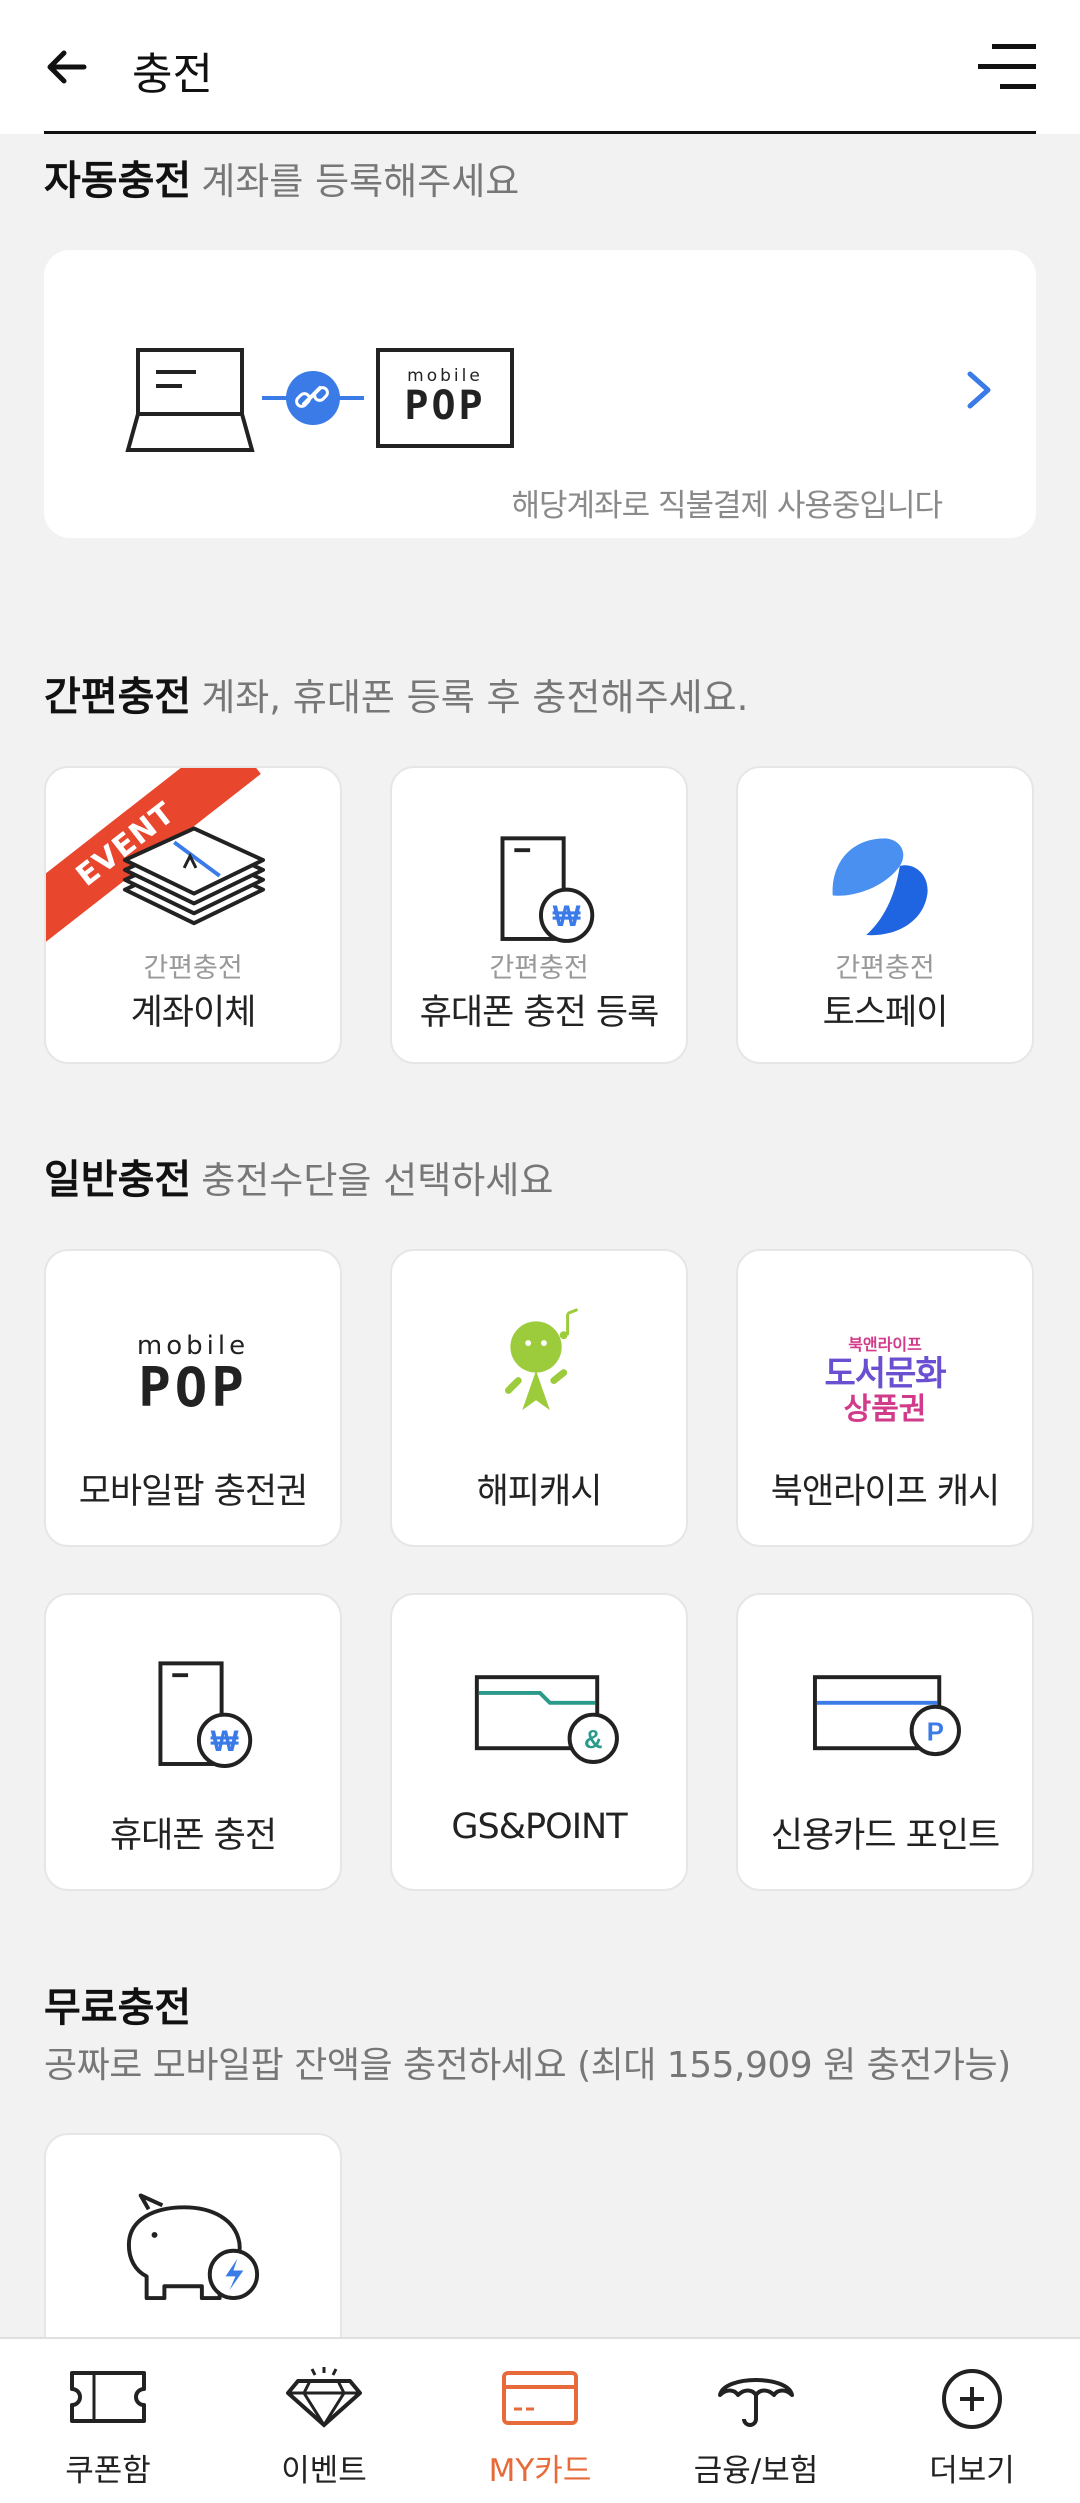  What do you see at coordinates (193, 1375) in the screenshot?
I see `mobile-pop-logo: mobile POP` at bounding box center [193, 1375].